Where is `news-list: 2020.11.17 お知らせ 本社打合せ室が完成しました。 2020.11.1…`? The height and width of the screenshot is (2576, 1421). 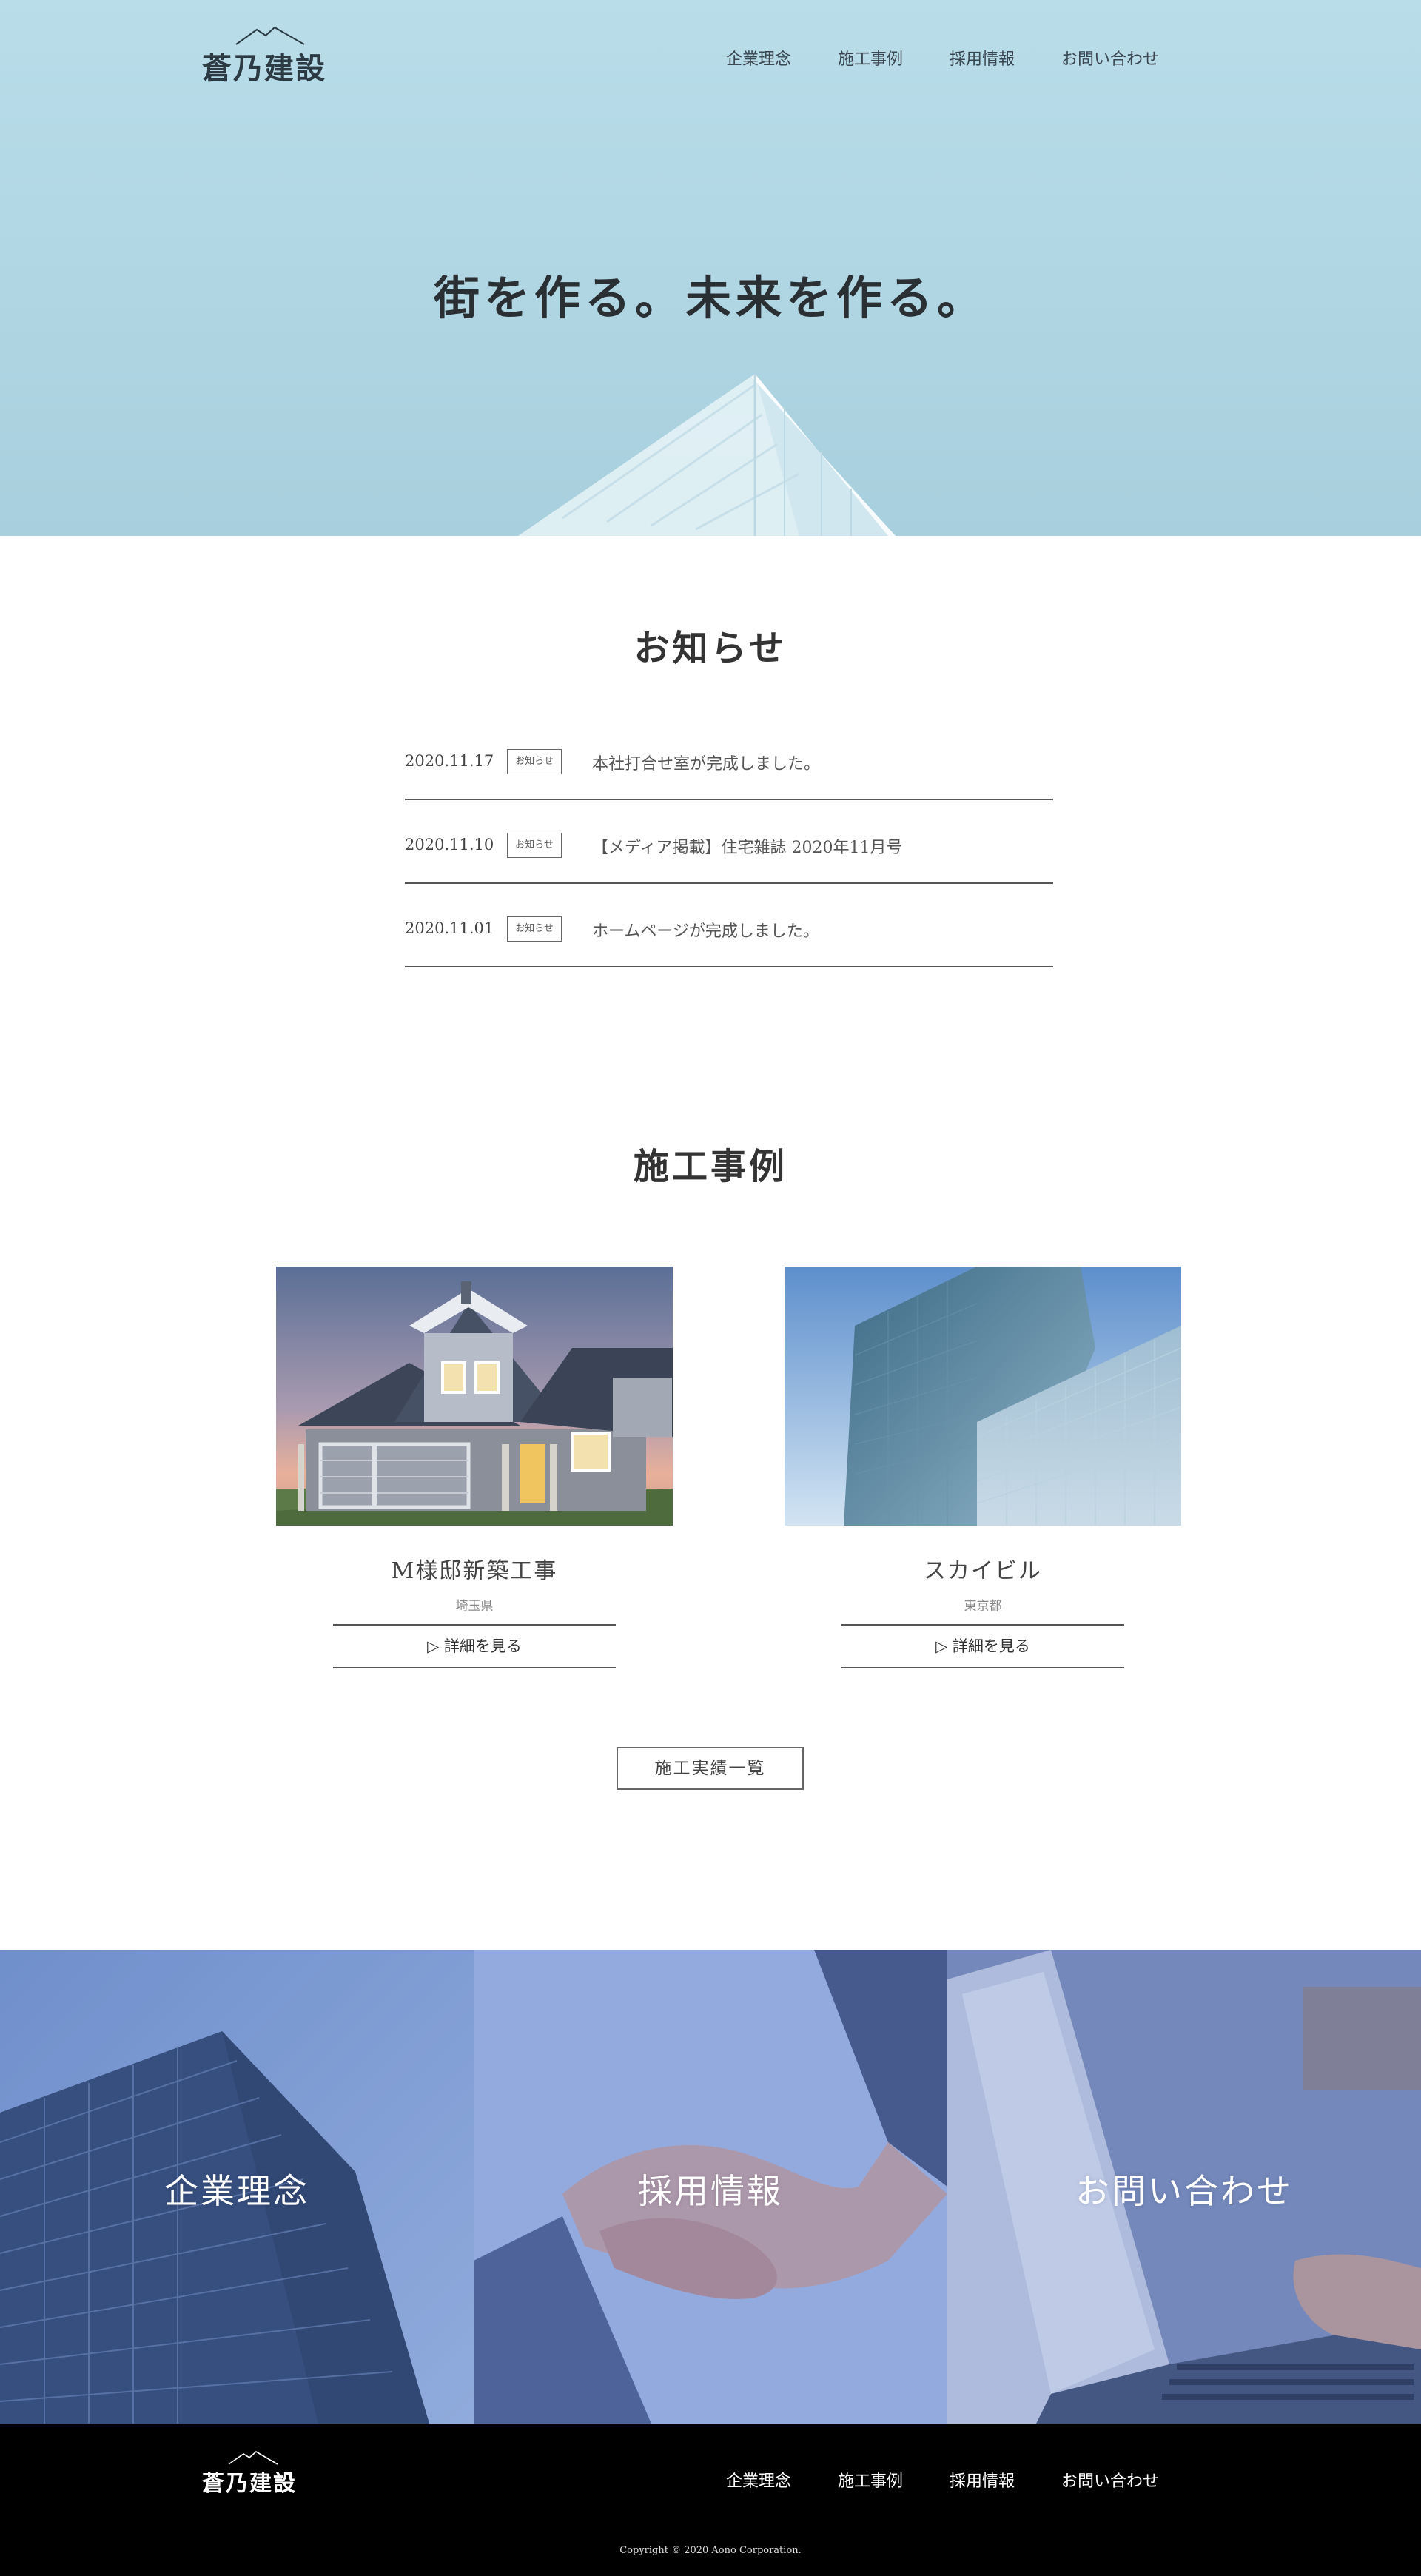 news-list: 2020.11.17 お知らせ 本社打合せ室が完成しました。 2020.11.1… is located at coordinates (729, 842).